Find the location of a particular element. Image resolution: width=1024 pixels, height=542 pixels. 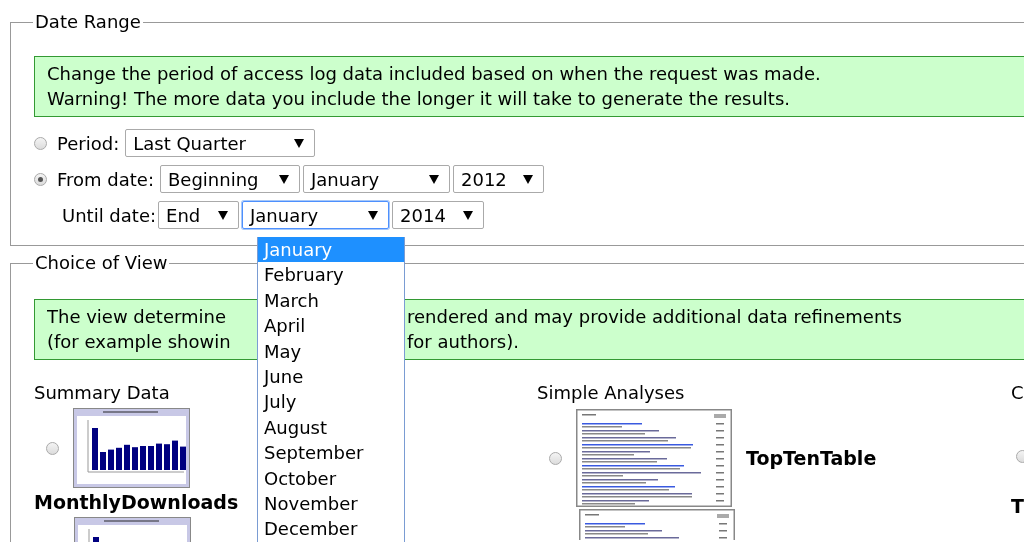

dropdown-option: March is located at coordinates (331, 300).